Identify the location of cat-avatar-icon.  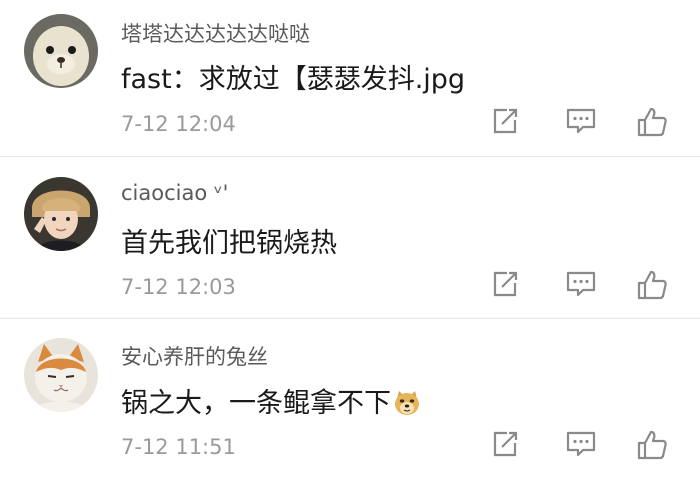
(61, 375).